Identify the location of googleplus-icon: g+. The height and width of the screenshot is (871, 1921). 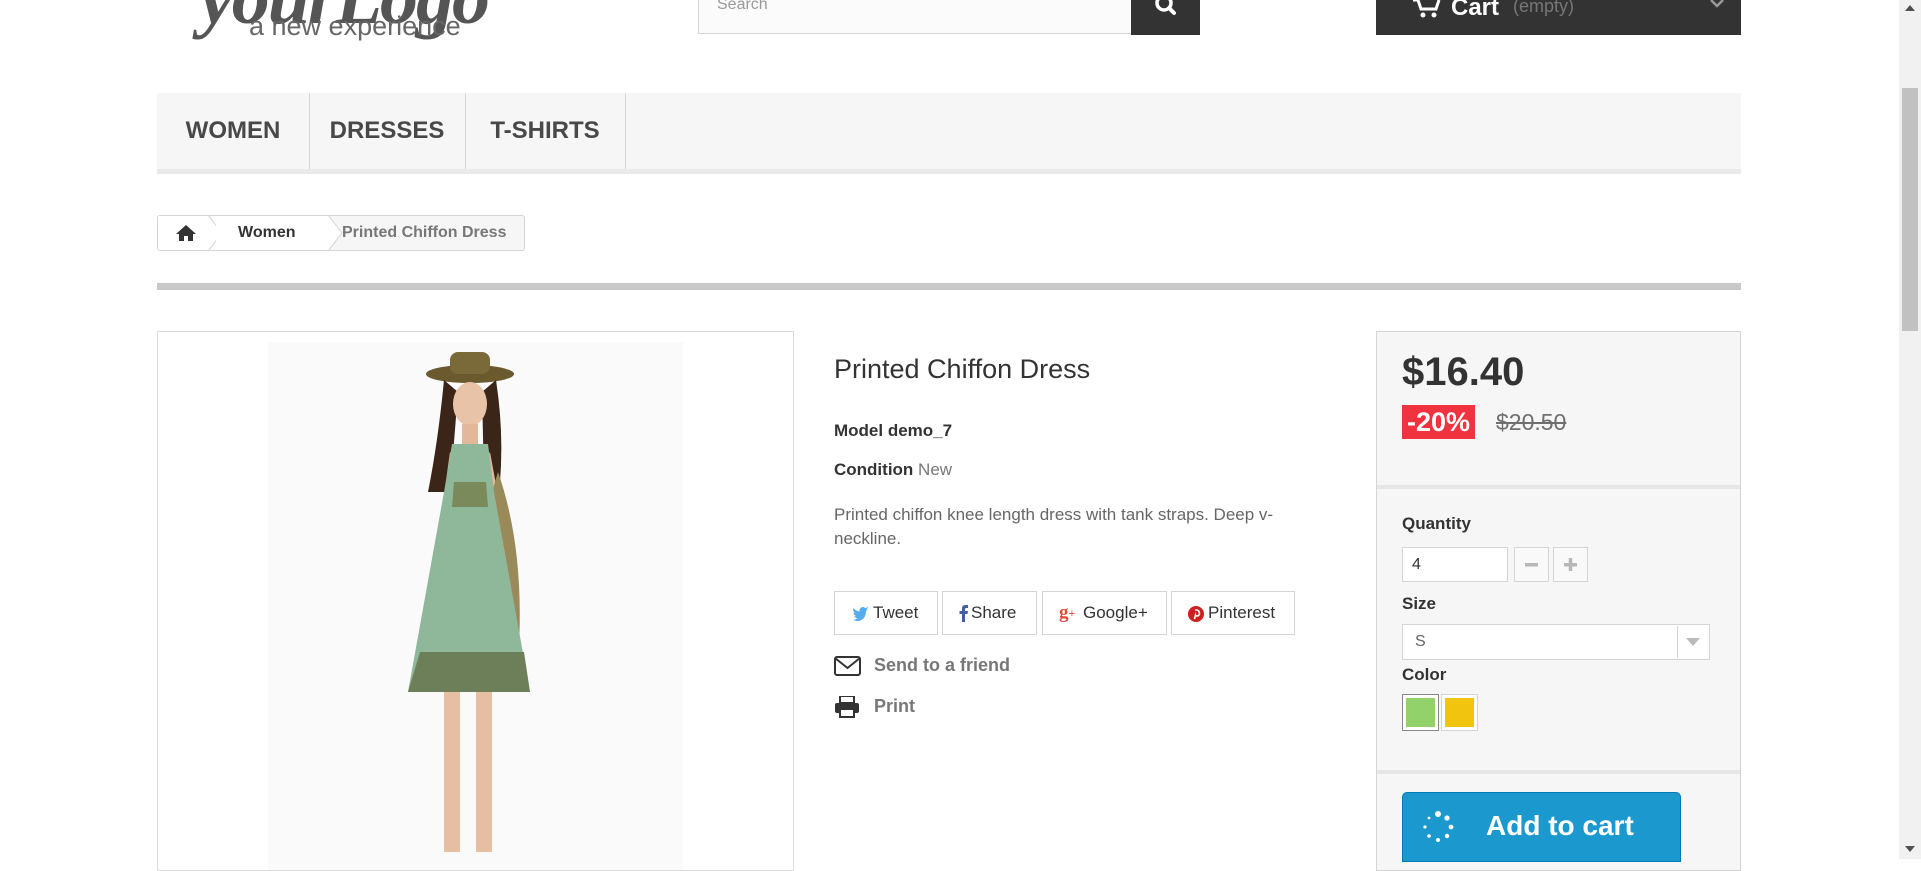
(1067, 612).